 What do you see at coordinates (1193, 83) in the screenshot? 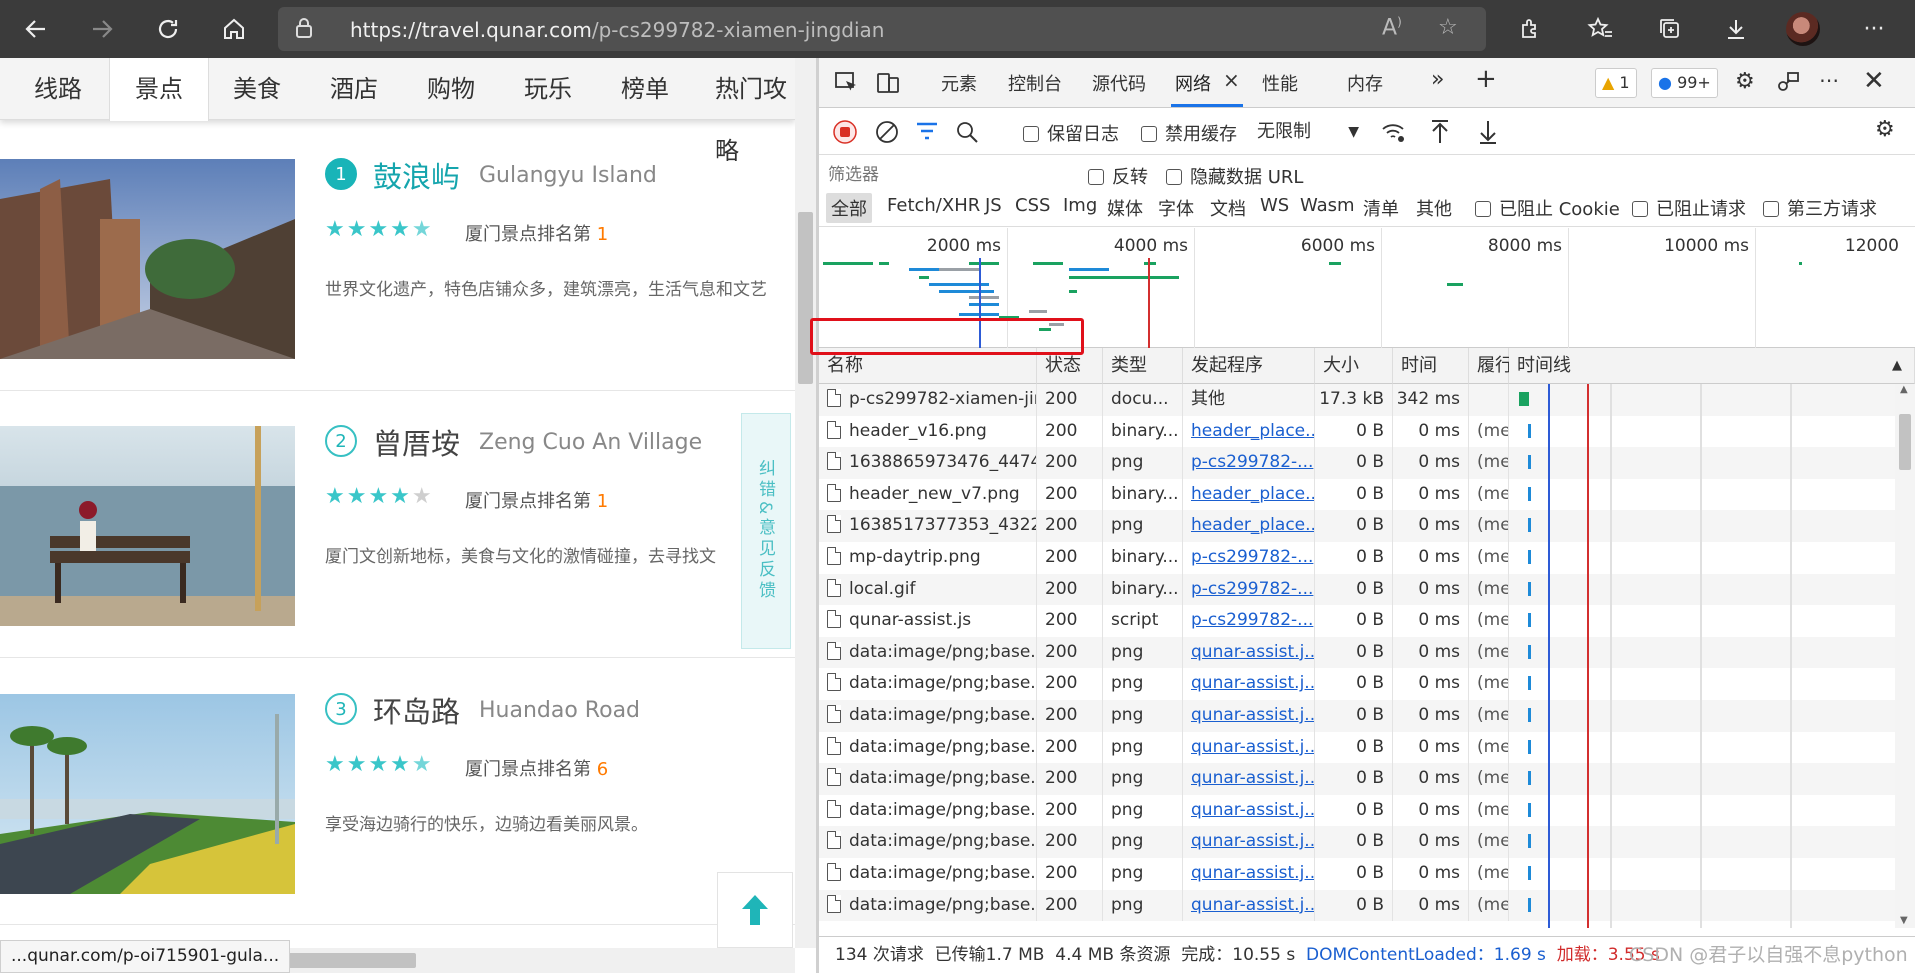
I see `tab-network: 网络` at bounding box center [1193, 83].